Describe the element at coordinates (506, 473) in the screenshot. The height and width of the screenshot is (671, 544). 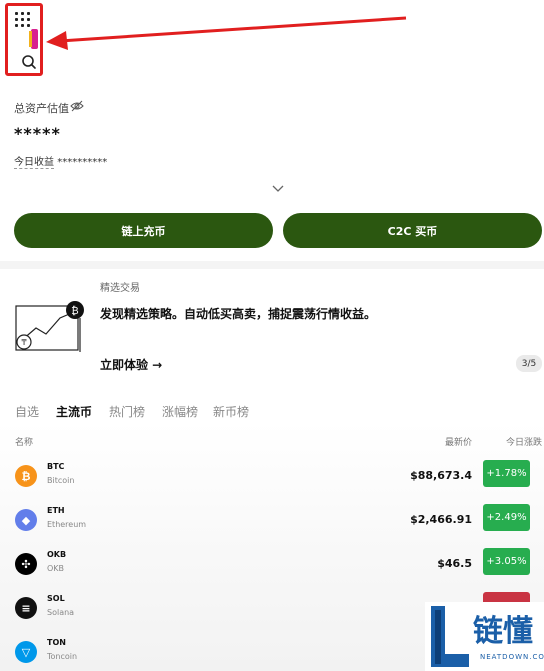
I see `coin-change-badge: +1.78%` at that location.